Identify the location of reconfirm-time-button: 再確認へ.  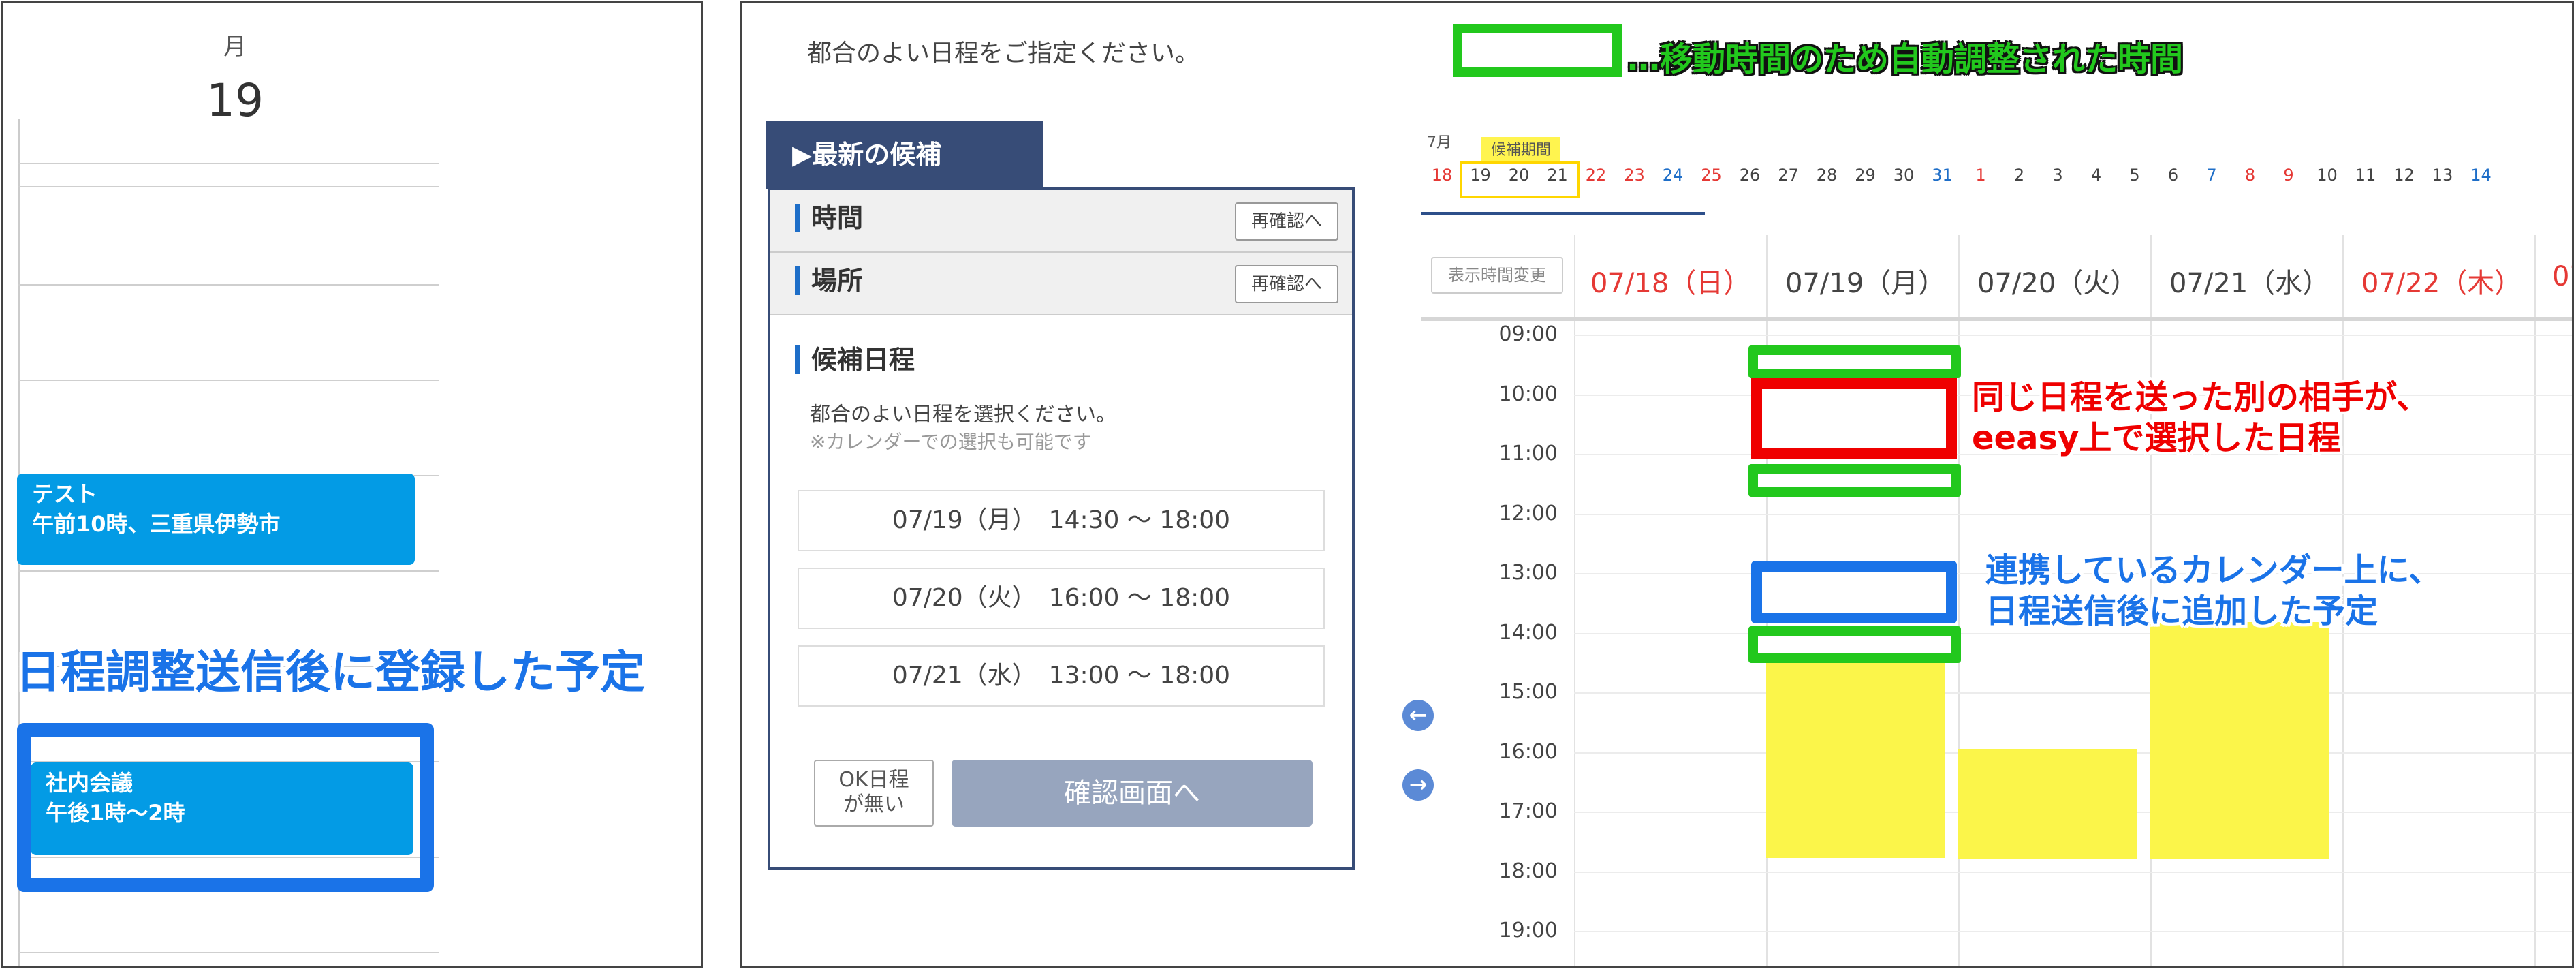
(1286, 221).